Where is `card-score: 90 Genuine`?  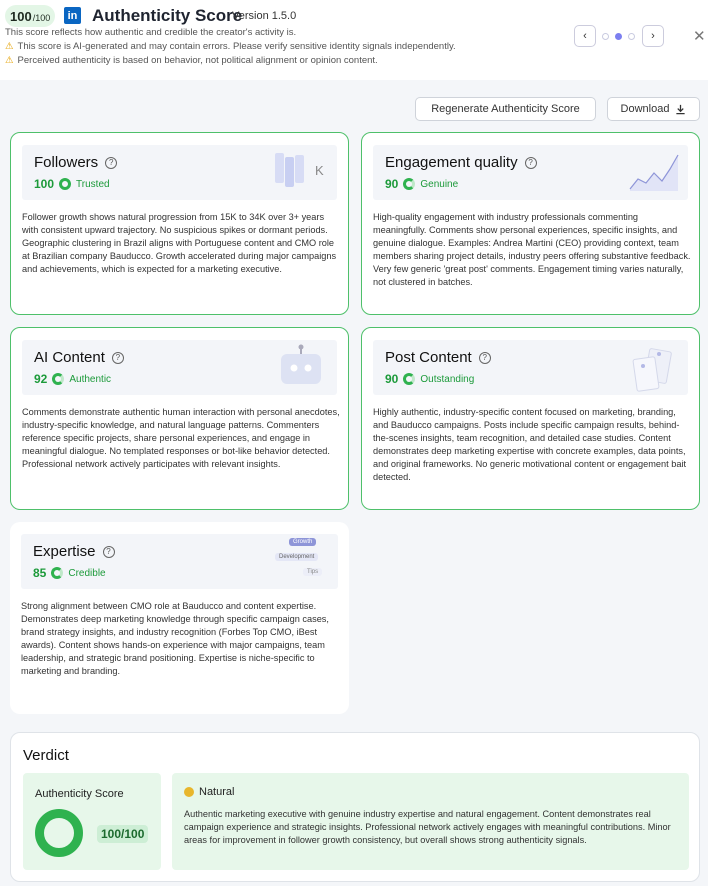
card-score: 90 Genuine is located at coordinates (421, 184).